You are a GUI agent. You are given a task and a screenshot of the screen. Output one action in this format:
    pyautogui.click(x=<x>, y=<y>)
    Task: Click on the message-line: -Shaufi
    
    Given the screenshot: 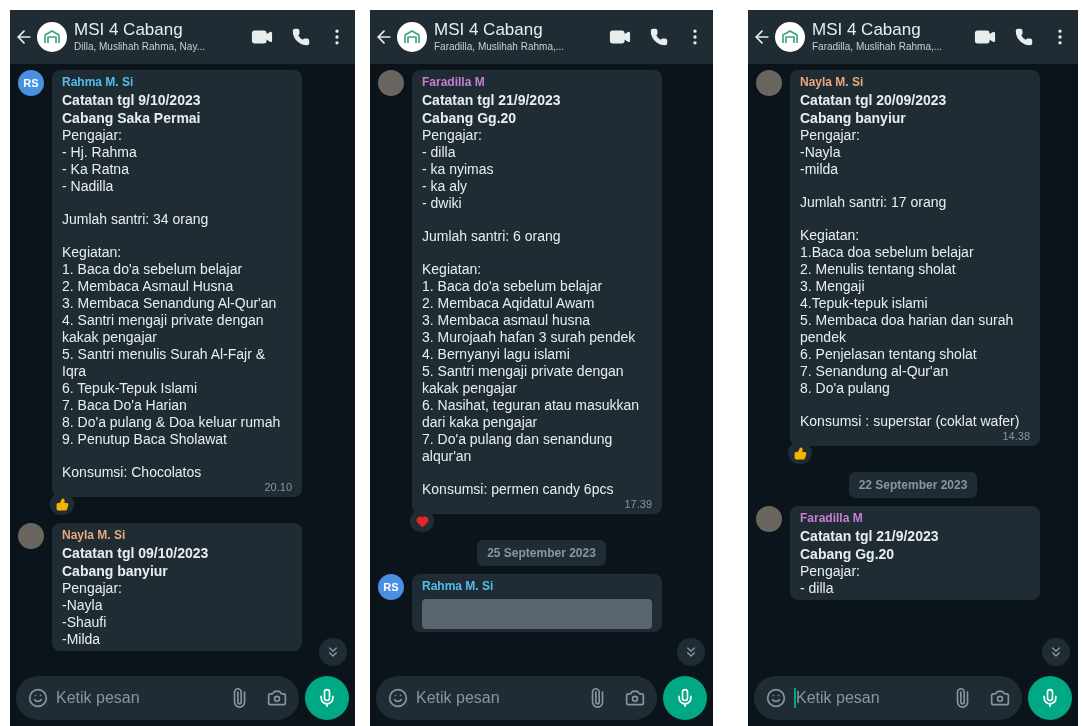 What is the action you would take?
    pyautogui.click(x=85, y=622)
    